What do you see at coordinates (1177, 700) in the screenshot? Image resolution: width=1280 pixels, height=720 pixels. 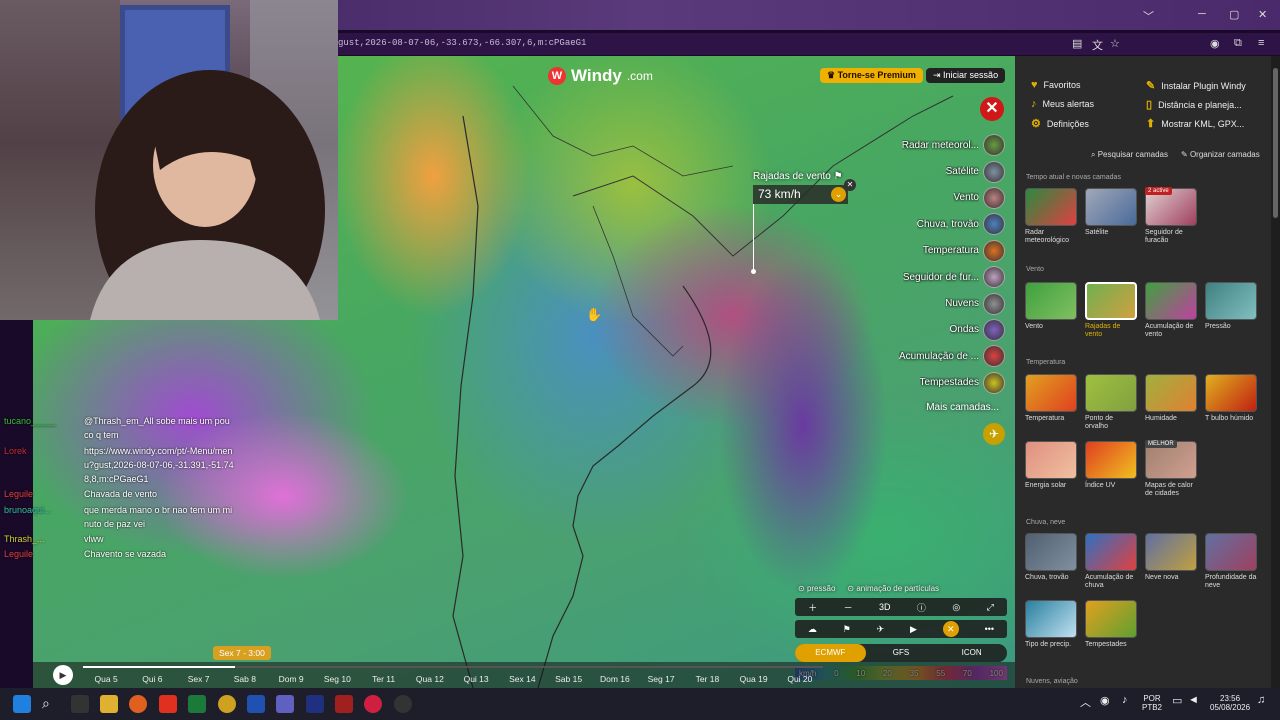 I see `wifi-icon: ▭` at bounding box center [1177, 700].